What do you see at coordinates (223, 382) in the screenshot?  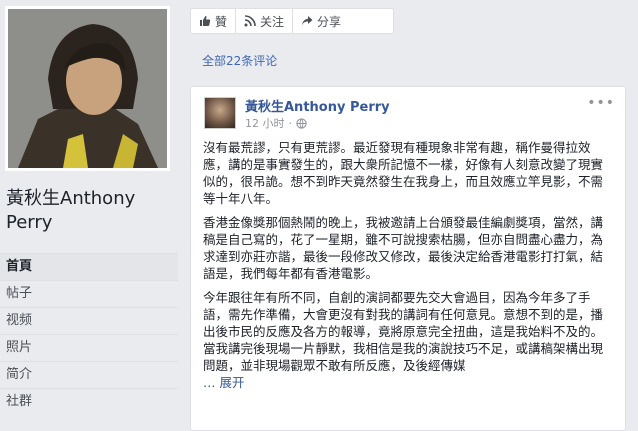 I see `see-more-link: … 展开` at bounding box center [223, 382].